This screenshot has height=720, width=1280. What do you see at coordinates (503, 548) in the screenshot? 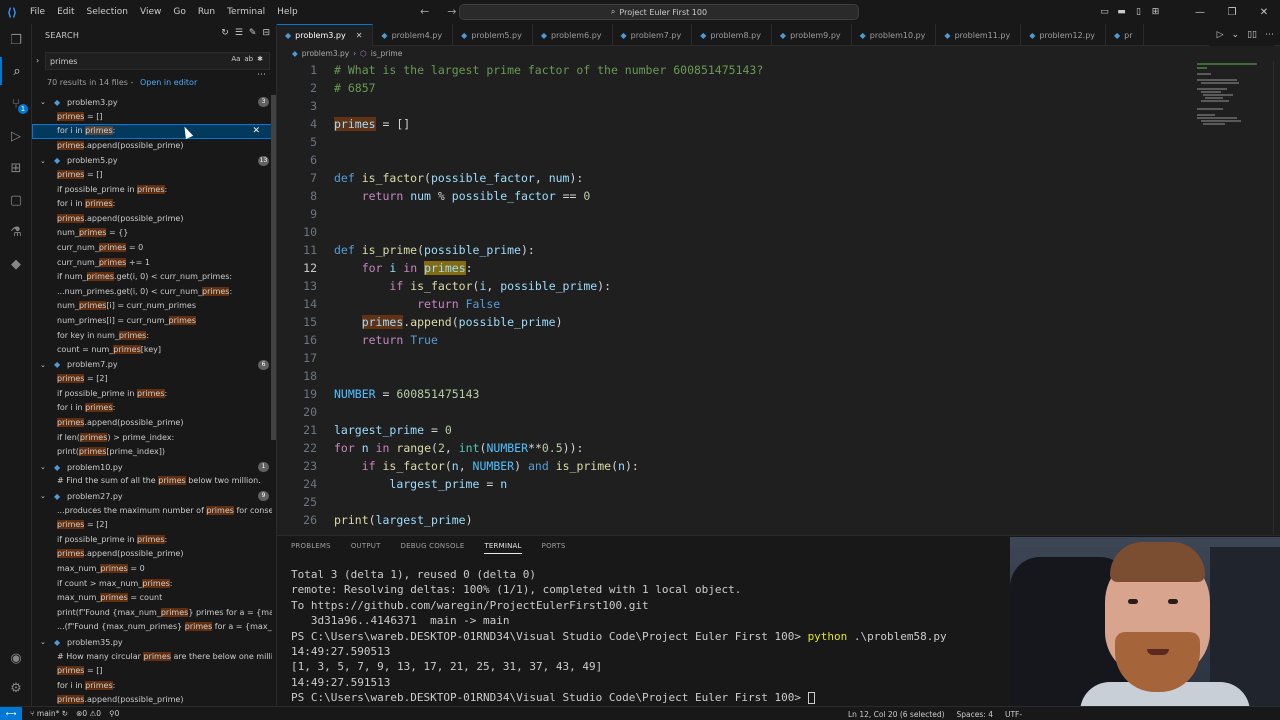
I see `panel-tab: TERMINAL` at bounding box center [503, 548].